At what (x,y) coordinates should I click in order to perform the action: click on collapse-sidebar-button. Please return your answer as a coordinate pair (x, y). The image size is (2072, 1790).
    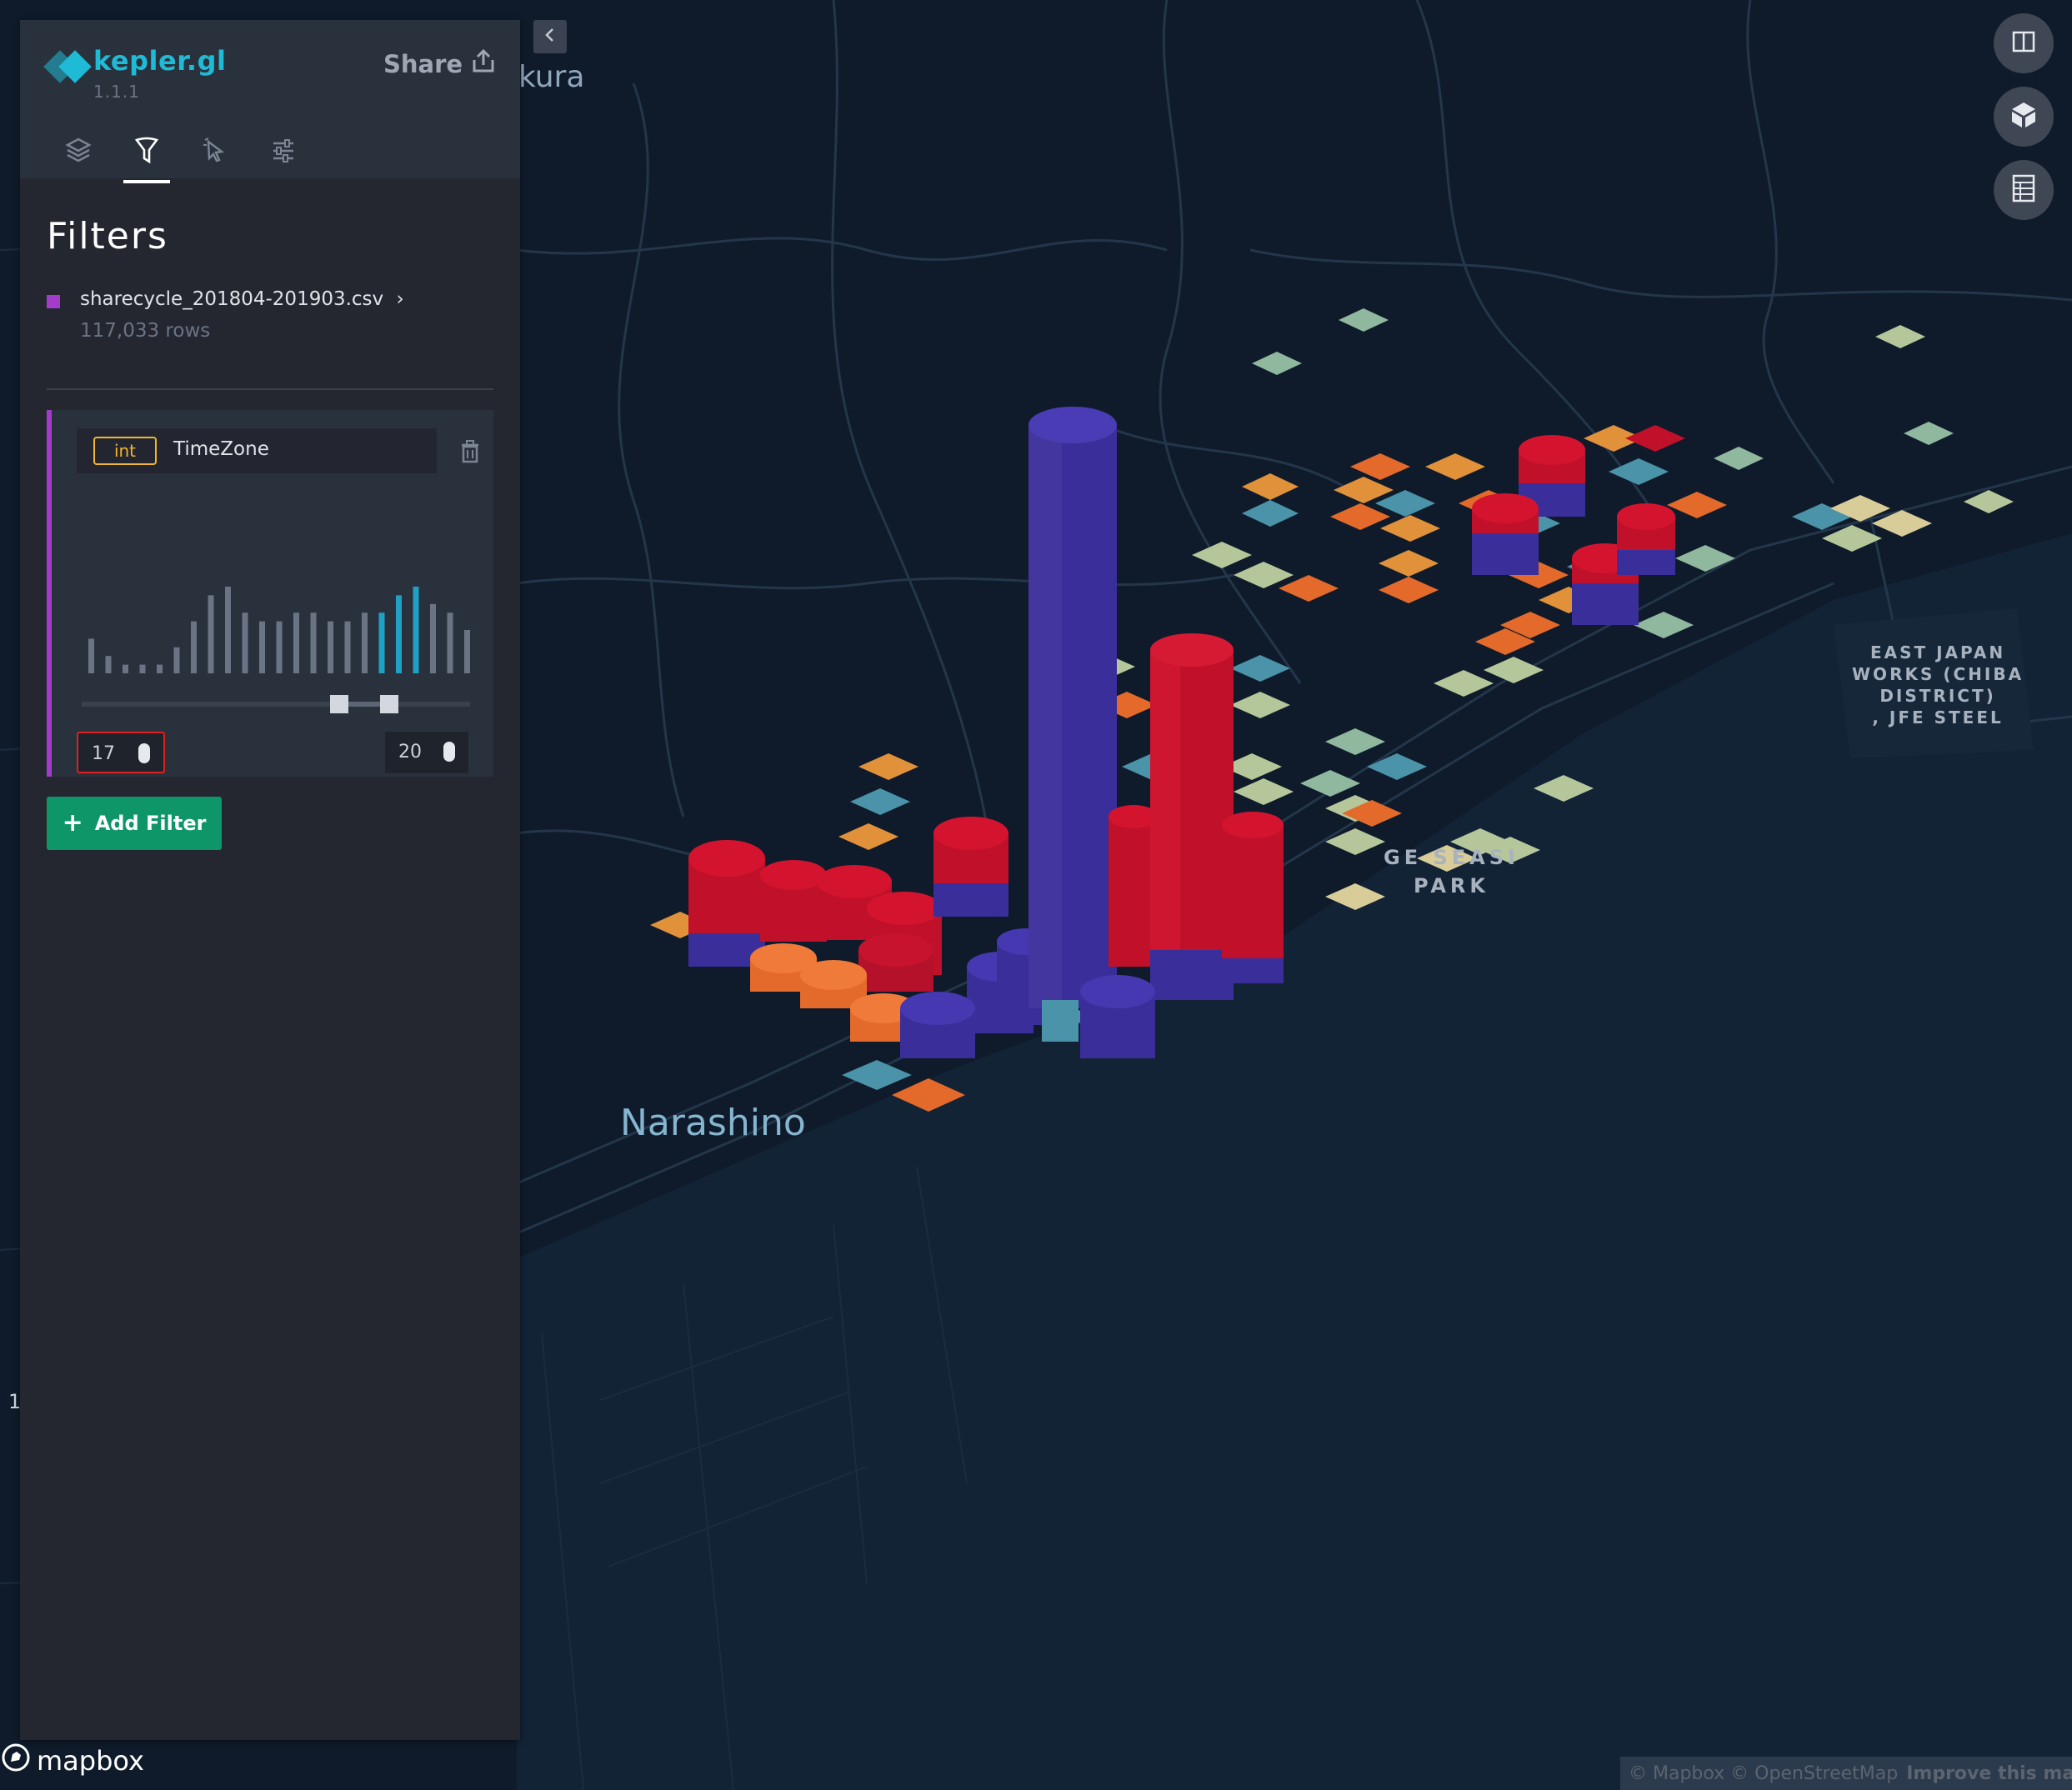
    Looking at the image, I should click on (550, 36).